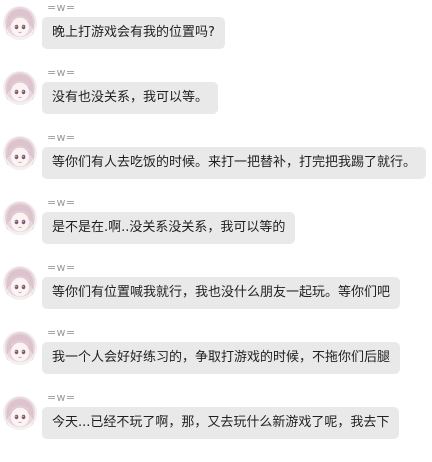  I want to click on message-bubble: 是不是在.啊..没关系没关系，我可以等的, so click(169, 228).